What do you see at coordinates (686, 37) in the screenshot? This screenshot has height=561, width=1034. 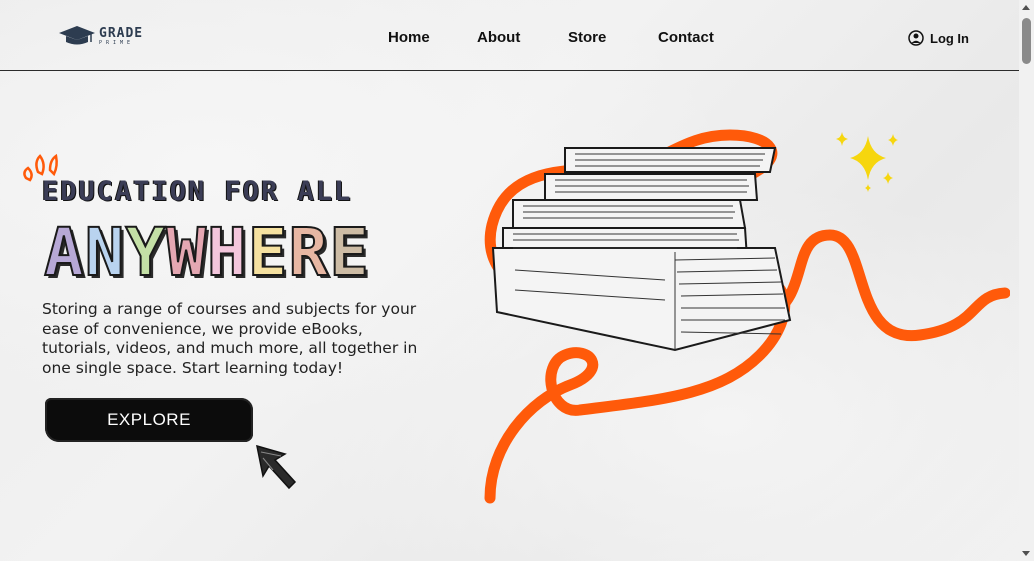 I see `nav-contact: Contact` at bounding box center [686, 37].